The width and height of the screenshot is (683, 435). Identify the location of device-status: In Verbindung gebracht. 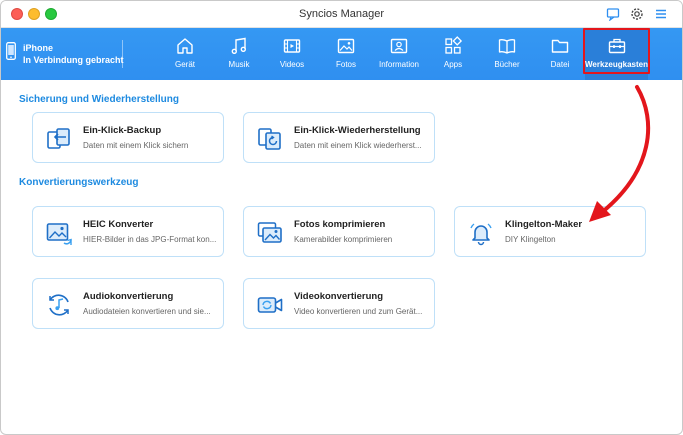
(73, 60).